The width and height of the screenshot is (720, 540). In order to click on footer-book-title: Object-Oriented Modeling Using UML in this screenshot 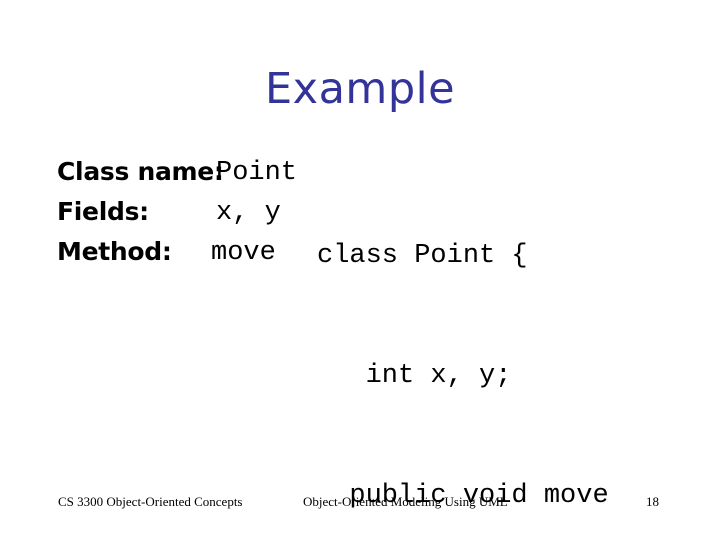, I will do `click(405, 501)`.